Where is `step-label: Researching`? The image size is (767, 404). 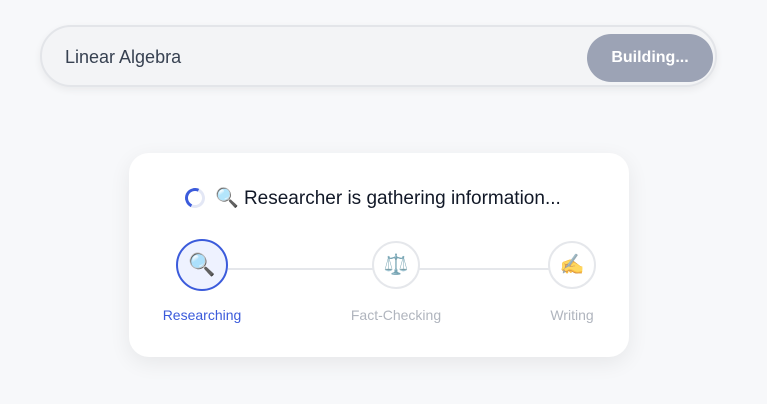 step-label: Researching is located at coordinates (202, 315).